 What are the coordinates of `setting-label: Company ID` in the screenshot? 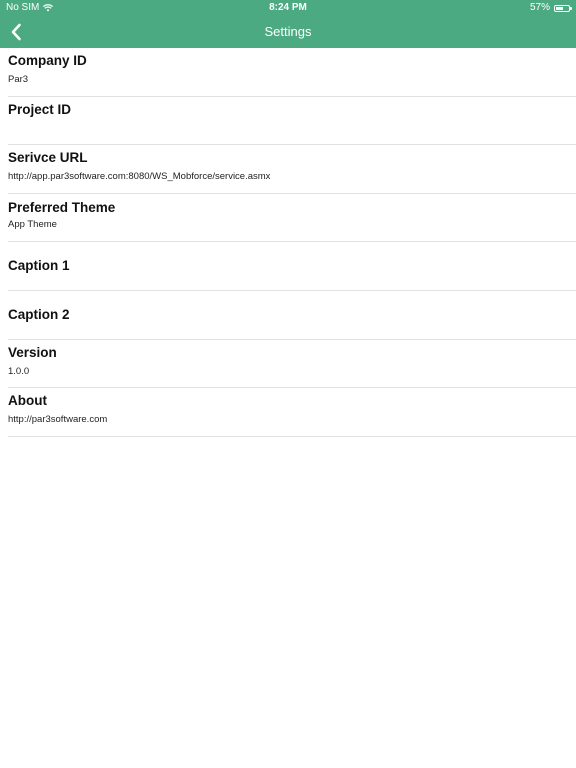 It's located at (47, 60).